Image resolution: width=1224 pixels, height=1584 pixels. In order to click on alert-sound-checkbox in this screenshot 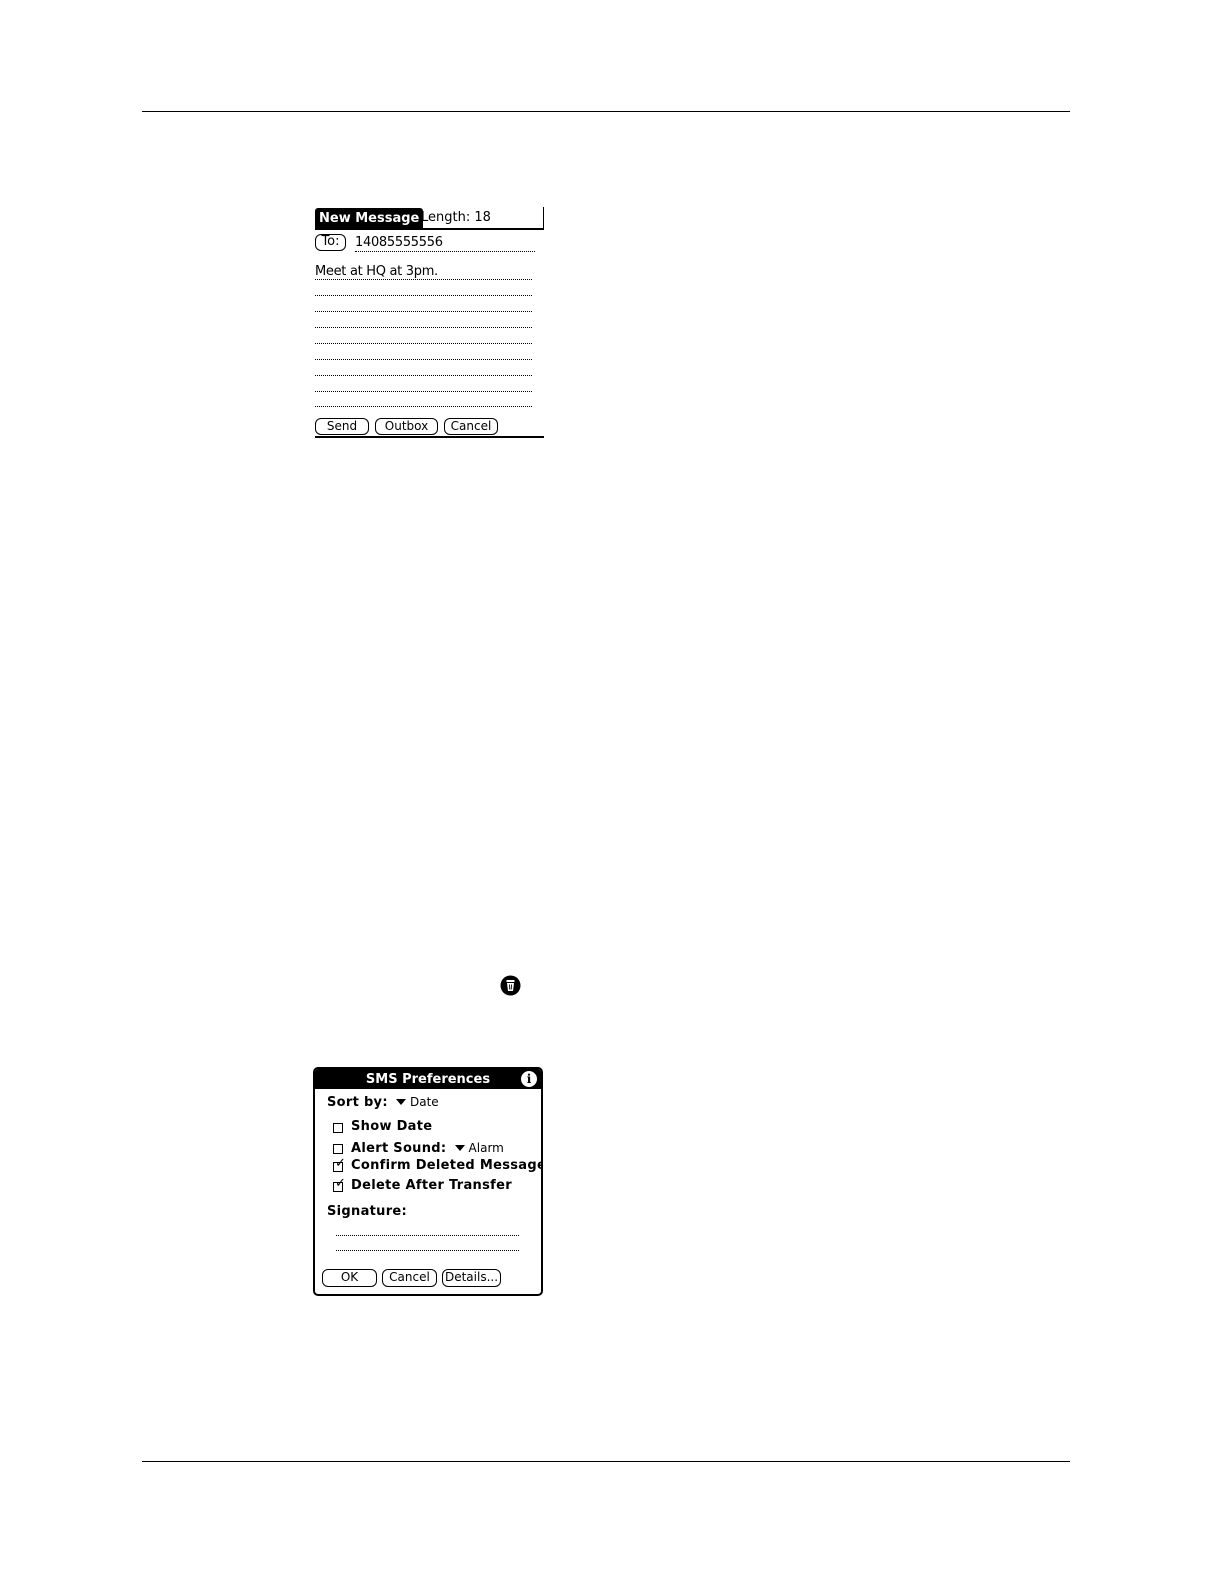, I will do `click(338, 1149)`.